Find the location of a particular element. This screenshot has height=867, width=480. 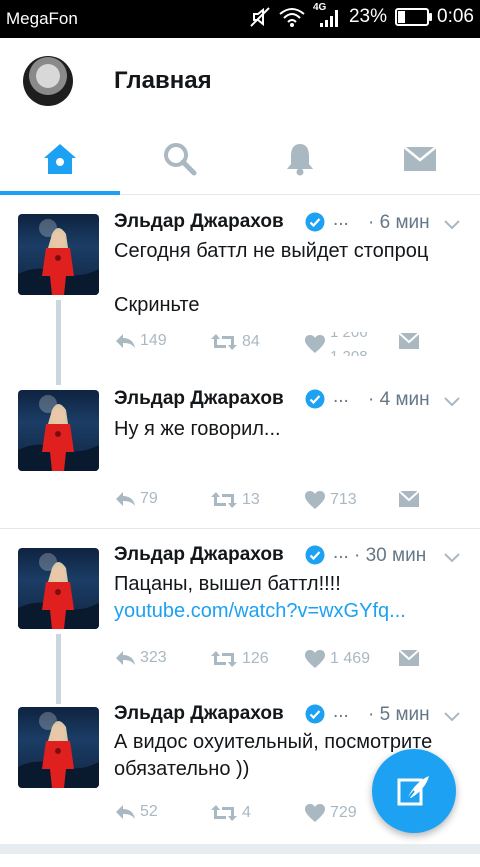

reply-button: 323 is located at coordinates (140, 658).